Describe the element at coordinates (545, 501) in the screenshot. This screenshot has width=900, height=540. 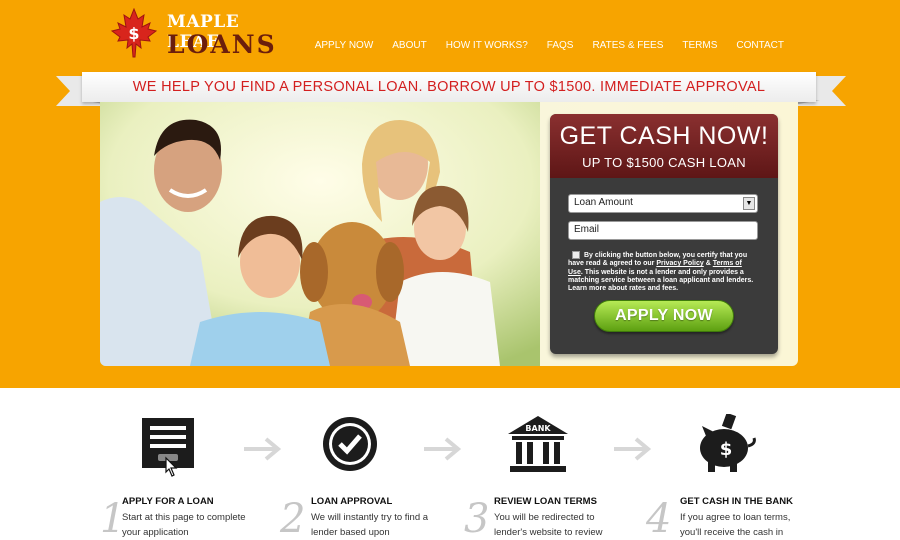
I see `step-title-3: REVIEW LOAN TERMS` at that location.